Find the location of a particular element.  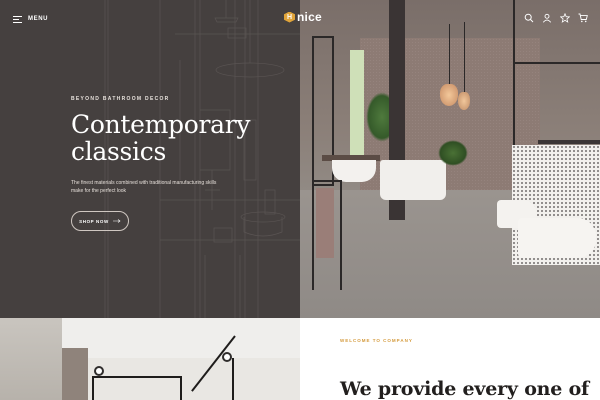

cart-icon is located at coordinates (583, 18).